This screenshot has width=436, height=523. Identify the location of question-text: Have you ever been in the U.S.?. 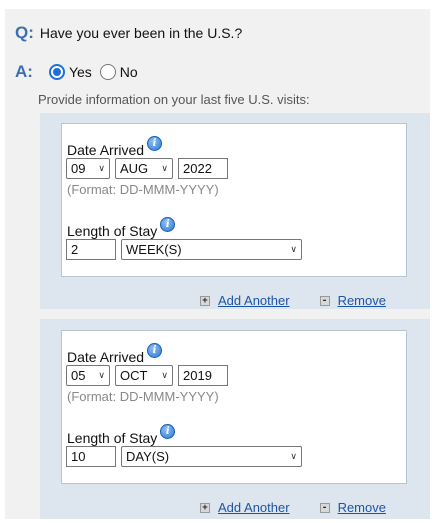
(141, 33).